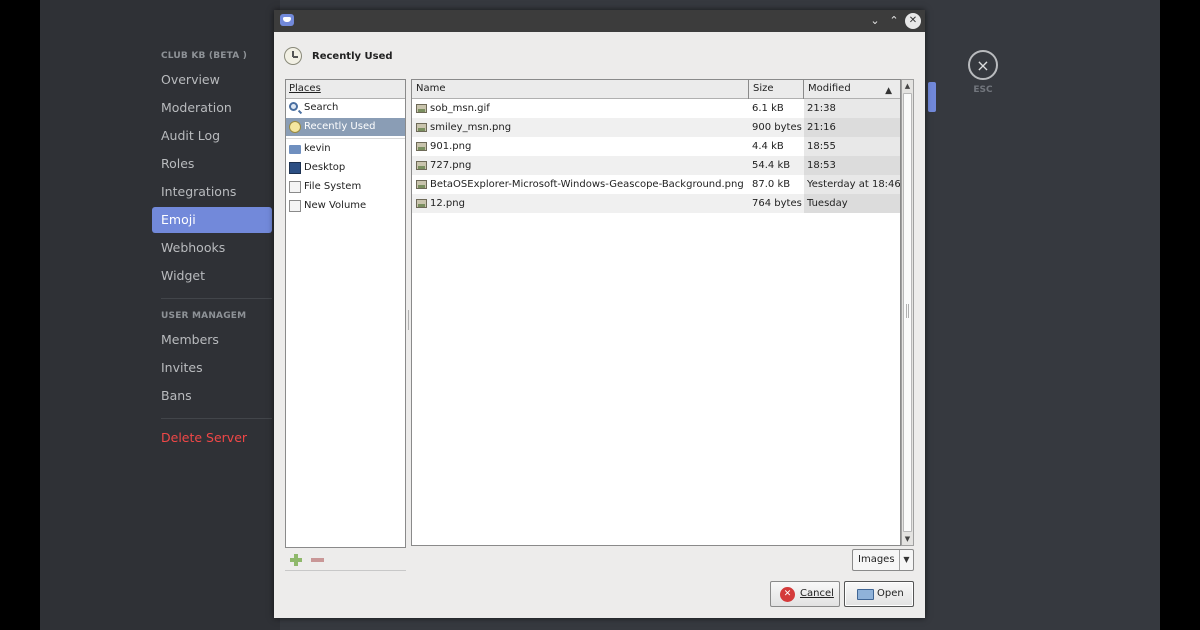  Describe the element at coordinates (212, 438) in the screenshot. I see `sidebar-item-delete-server: Delete Server` at that location.